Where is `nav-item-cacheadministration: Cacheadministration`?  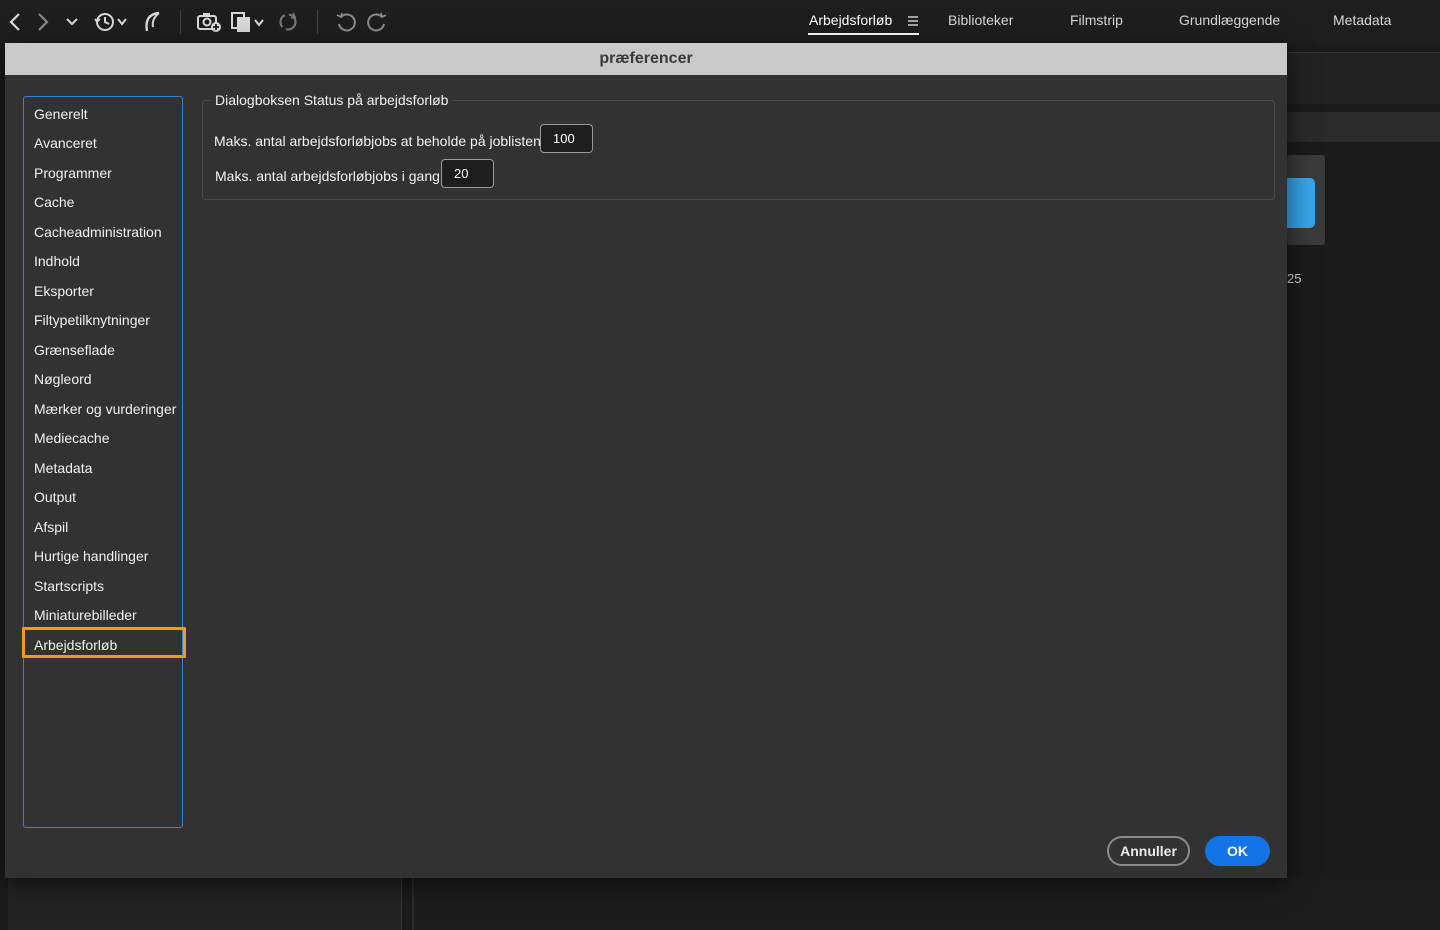
nav-item-cacheadministration: Cacheadministration is located at coordinates (98, 232).